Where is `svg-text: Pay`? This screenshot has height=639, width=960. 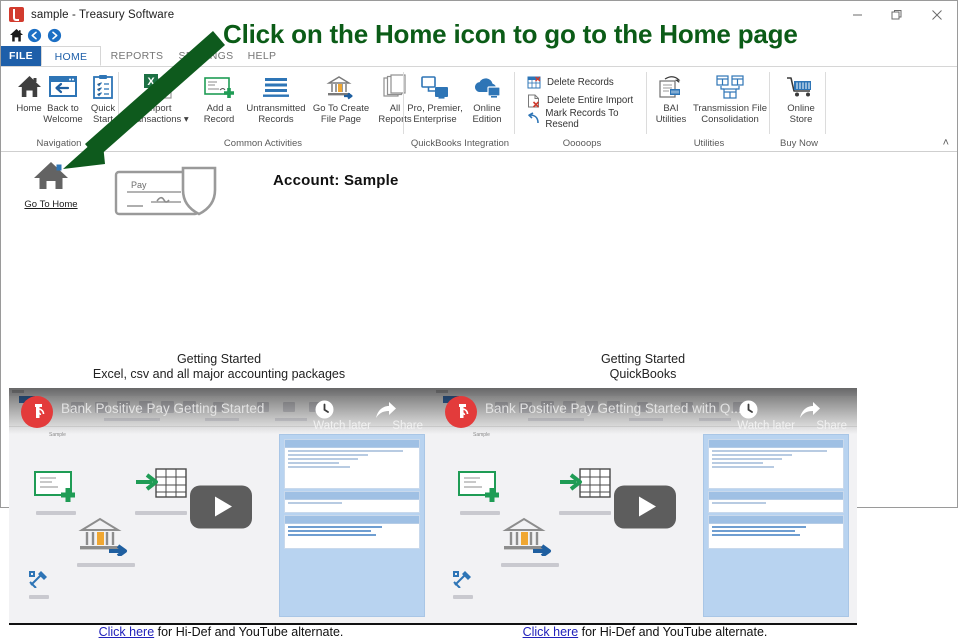 svg-text: Pay is located at coordinates (139, 185).